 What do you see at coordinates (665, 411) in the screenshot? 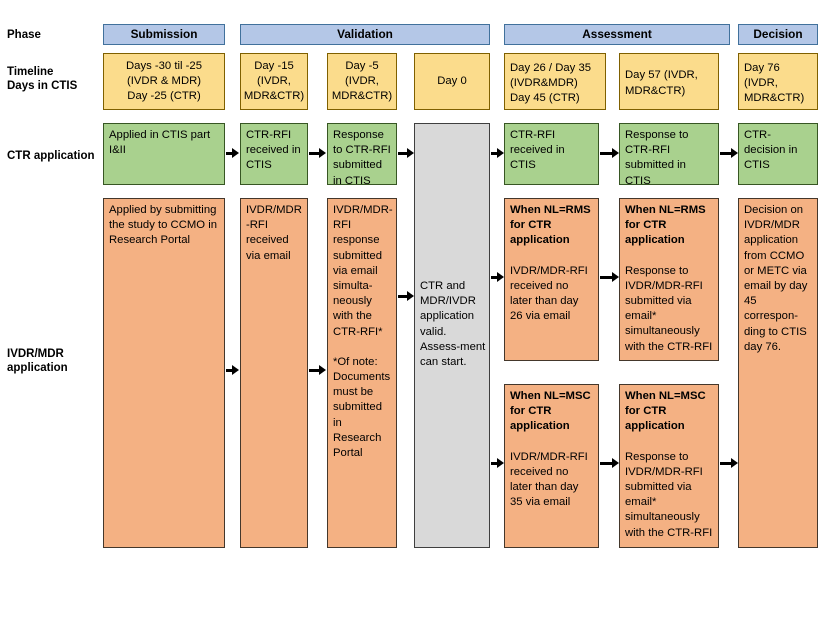
I see `ivdr-msc-response-heading: When NL=MSC for CTR application` at bounding box center [665, 411].